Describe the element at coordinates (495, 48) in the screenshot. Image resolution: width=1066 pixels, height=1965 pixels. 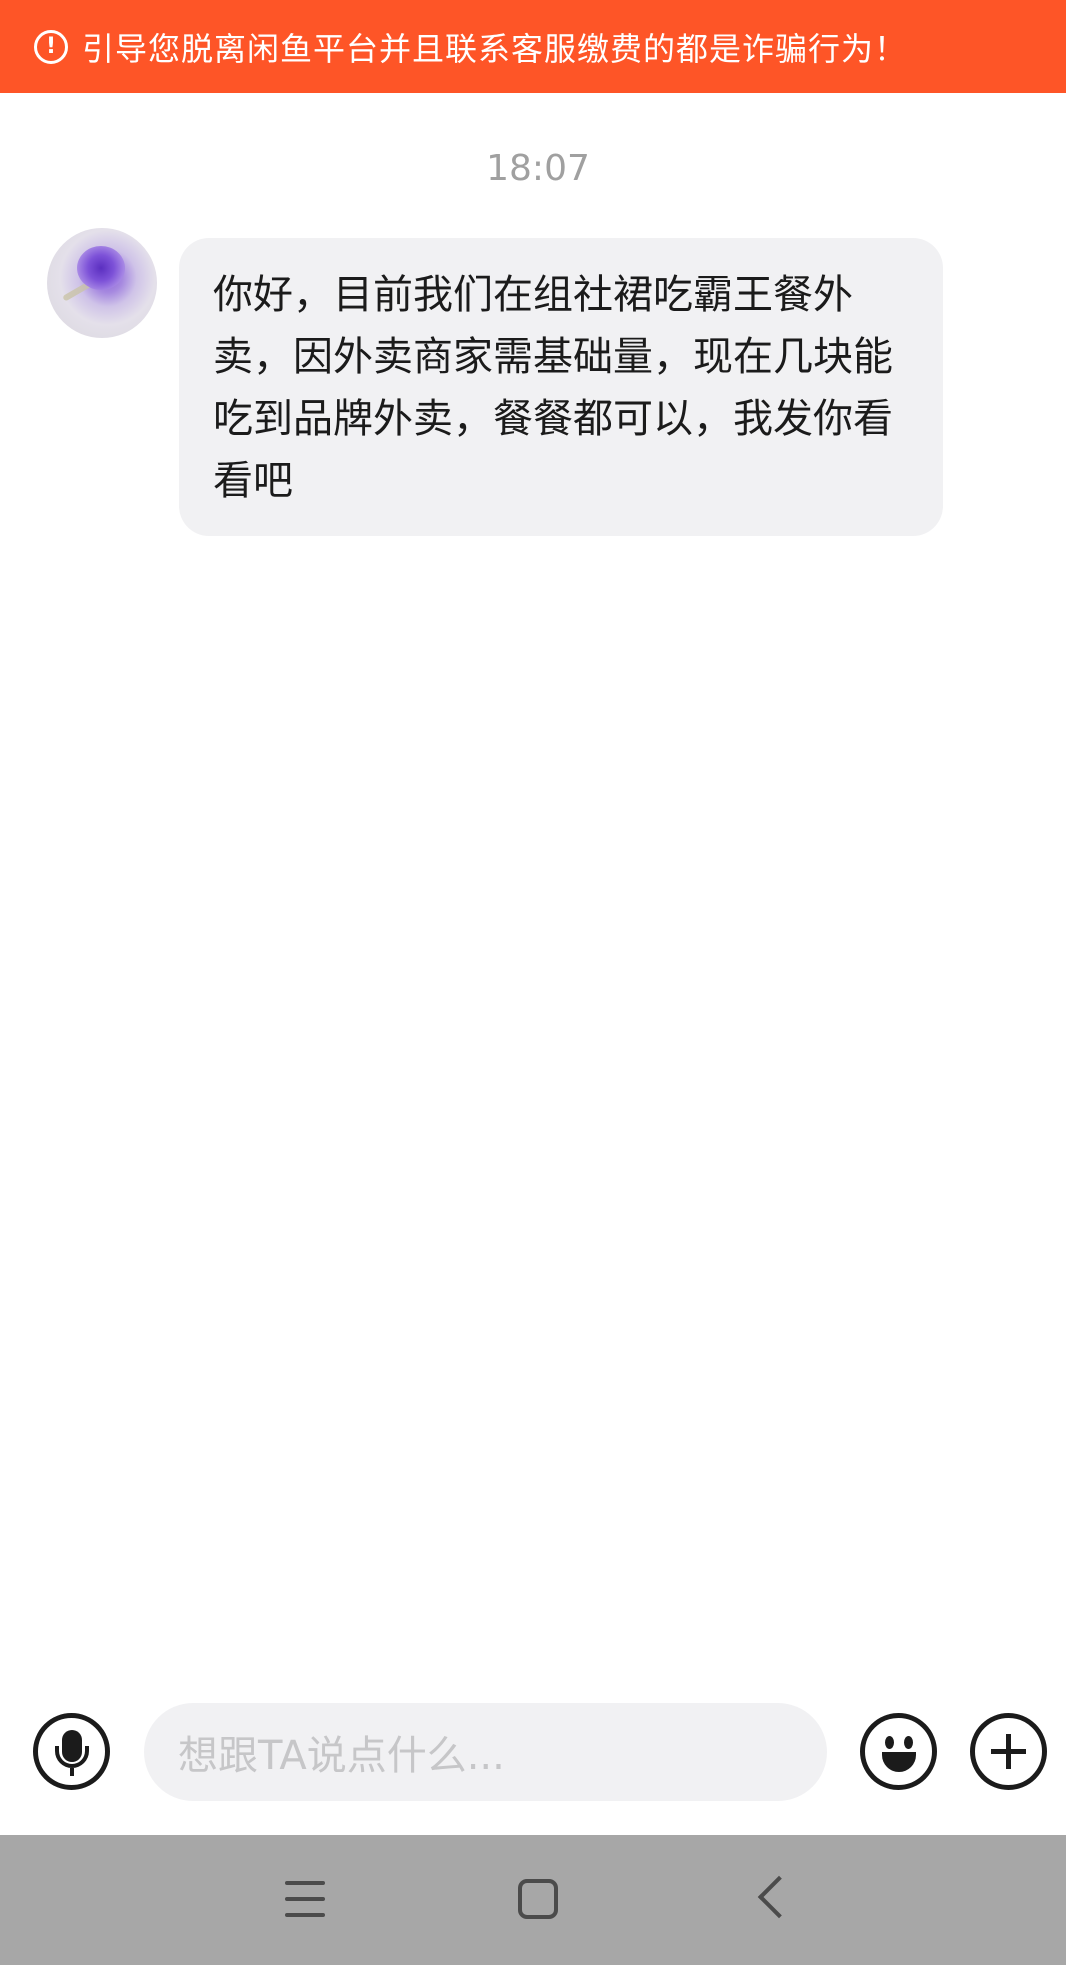
I see `warning-text: 引导您脱离闲鱼平台并且联系客服缴费的都是诈骗行为！` at that location.